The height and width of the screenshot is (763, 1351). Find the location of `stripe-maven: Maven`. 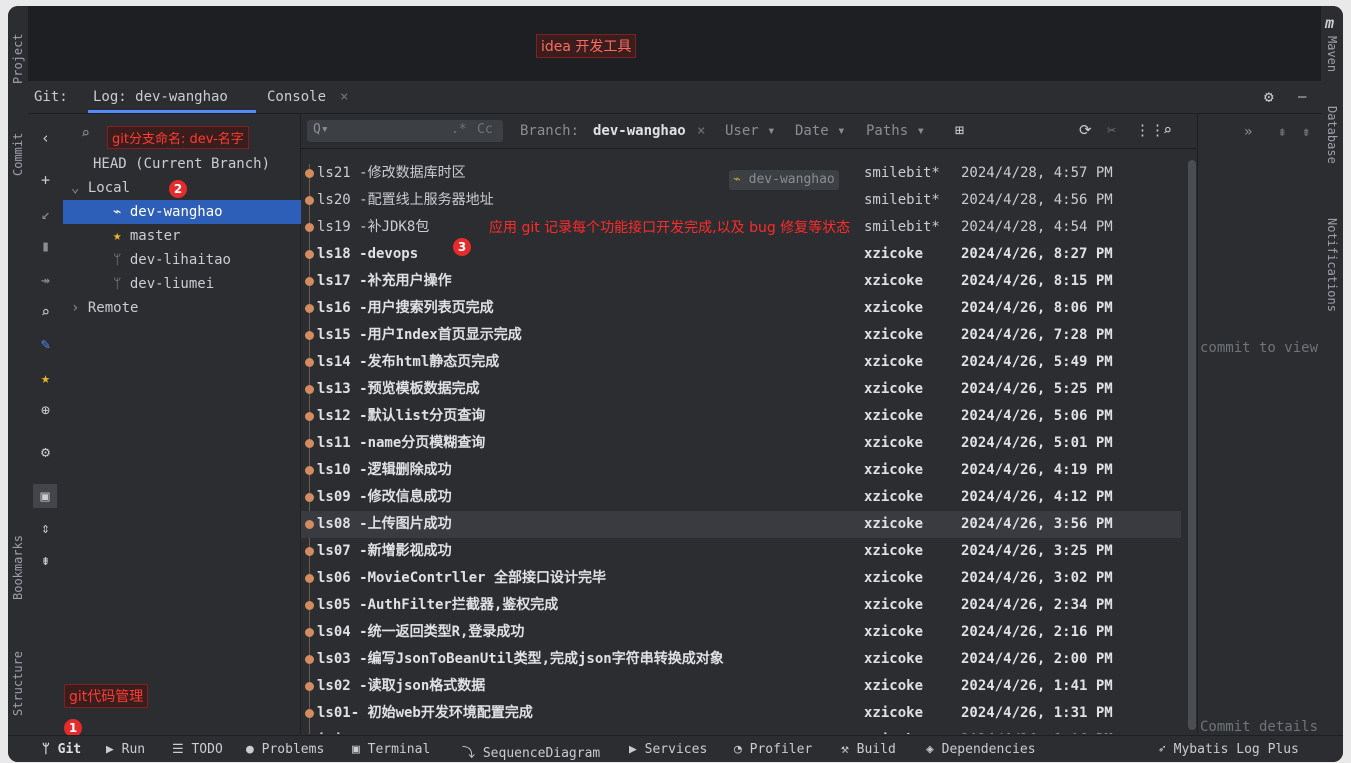

stripe-maven: Maven is located at coordinates (1332, 54).